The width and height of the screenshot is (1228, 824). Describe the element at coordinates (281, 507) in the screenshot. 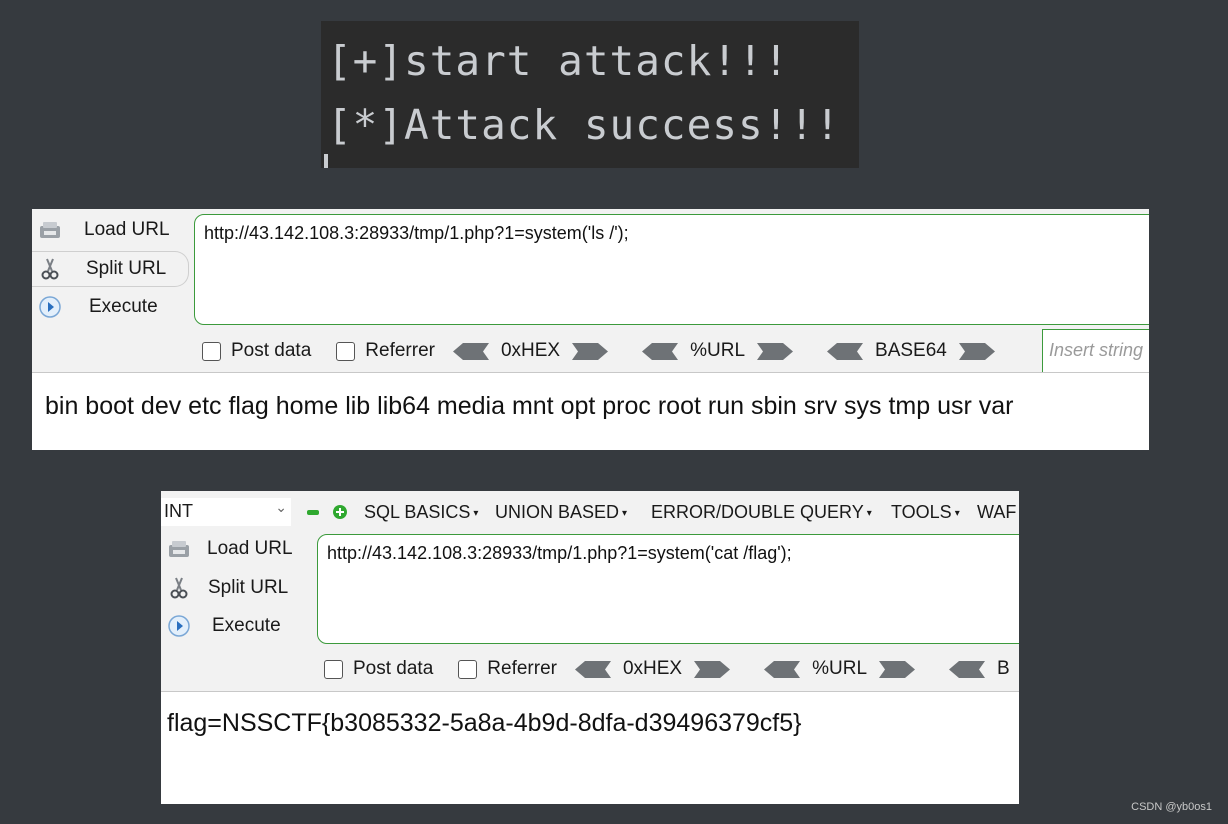

I see `chevron-down-icon: ⌄` at that location.